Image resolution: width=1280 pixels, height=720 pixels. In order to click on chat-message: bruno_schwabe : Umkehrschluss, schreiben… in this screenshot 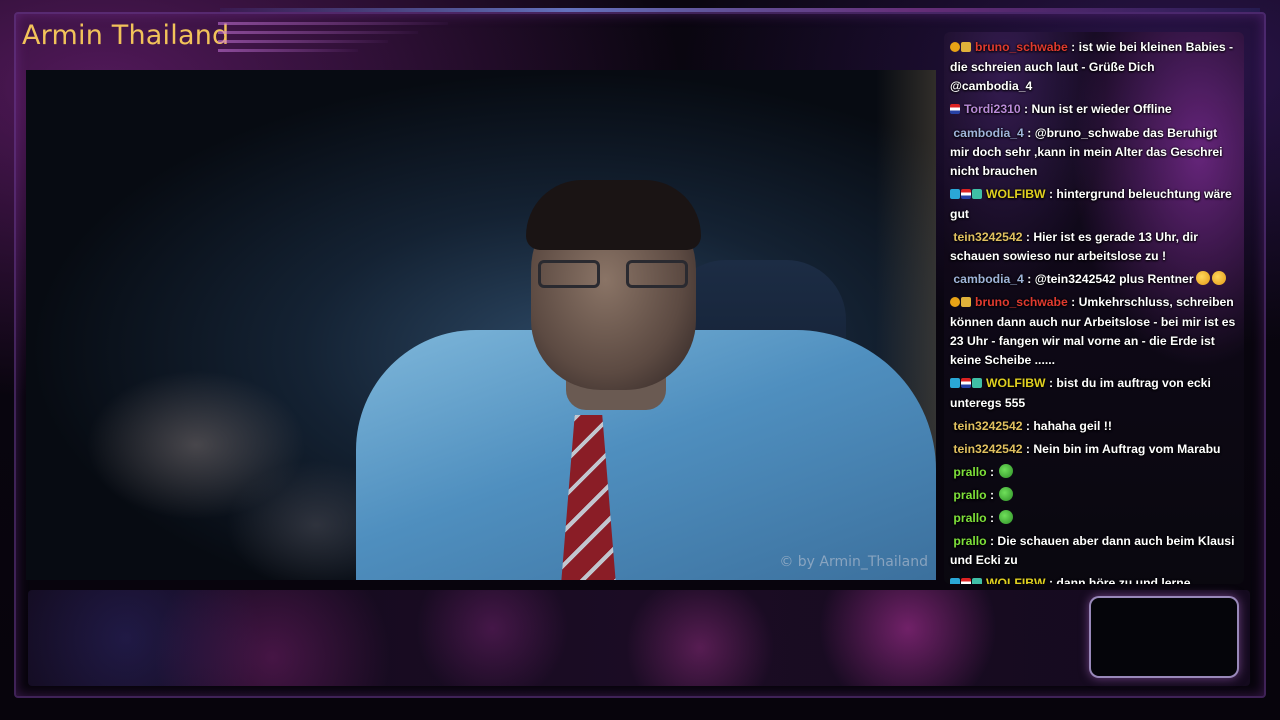, I will do `click(1094, 331)`.